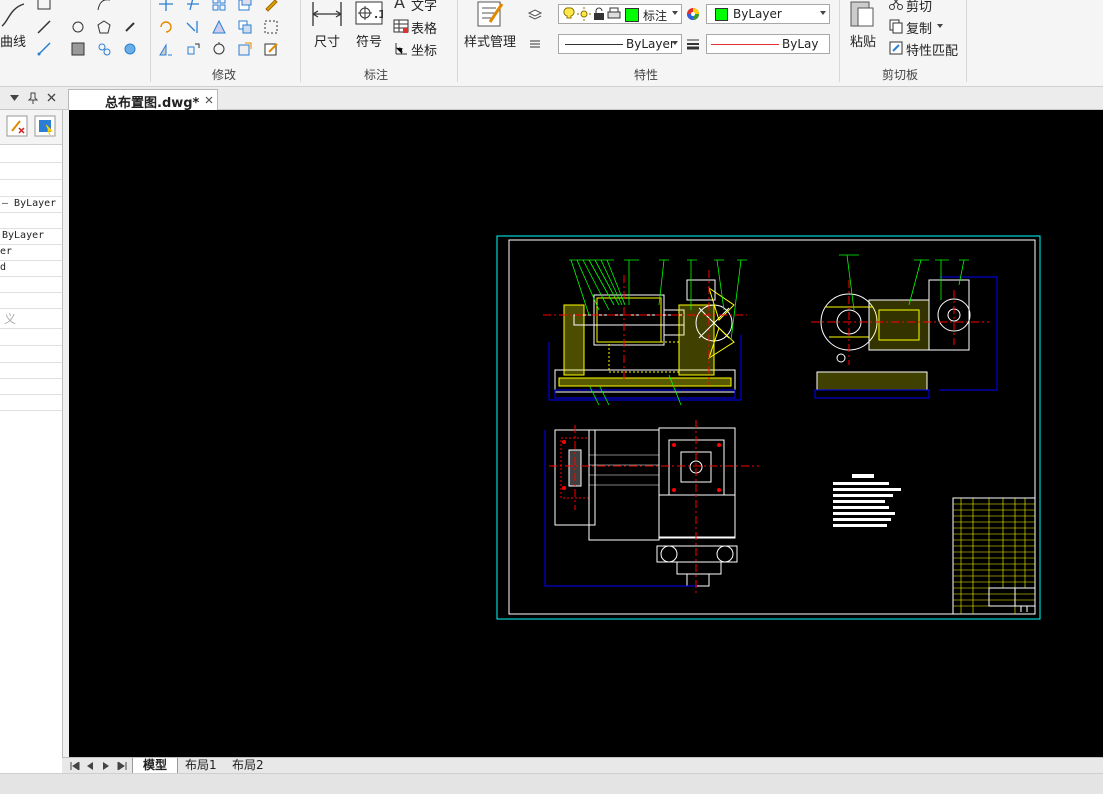  What do you see at coordinates (219, 27) in the screenshot?
I see `scale-icon` at bounding box center [219, 27].